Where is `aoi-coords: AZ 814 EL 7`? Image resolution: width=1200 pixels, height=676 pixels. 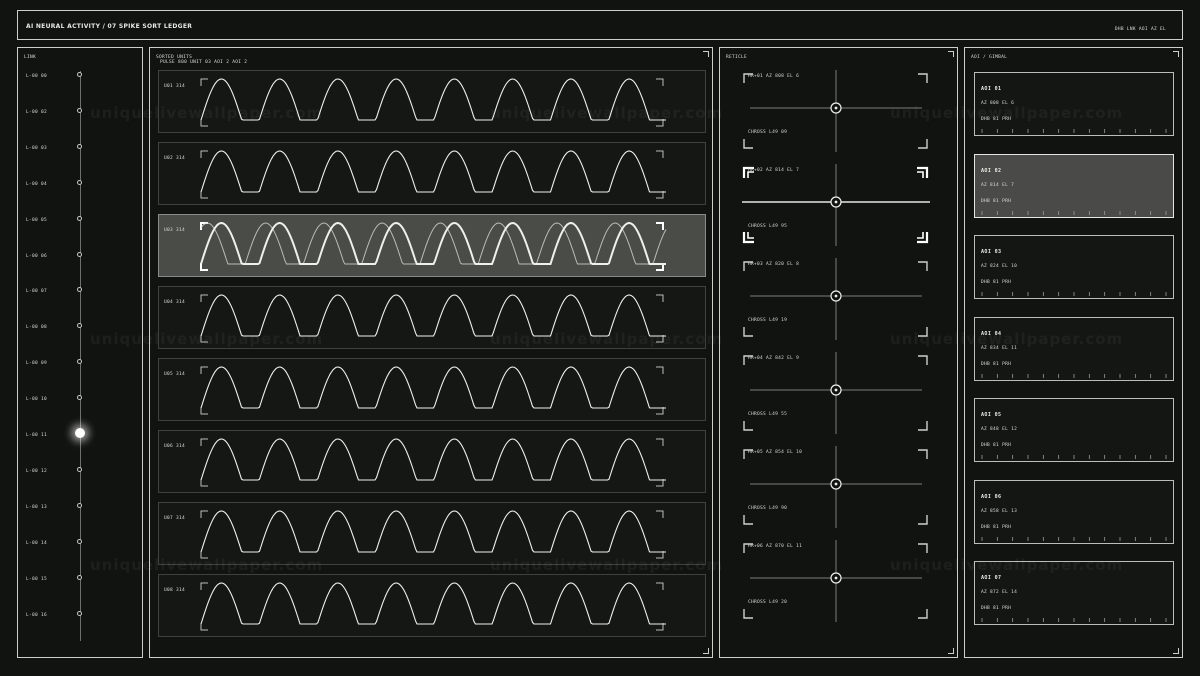 aoi-coords: AZ 814 EL 7 is located at coordinates (998, 185).